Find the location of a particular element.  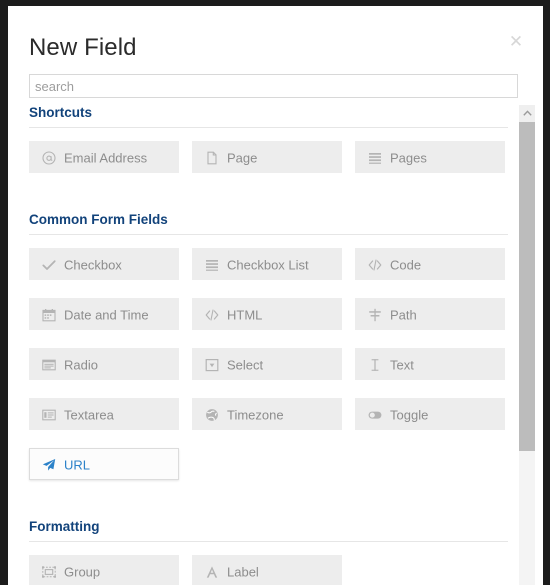

field-type-tile: Checkbox List is located at coordinates (267, 264).